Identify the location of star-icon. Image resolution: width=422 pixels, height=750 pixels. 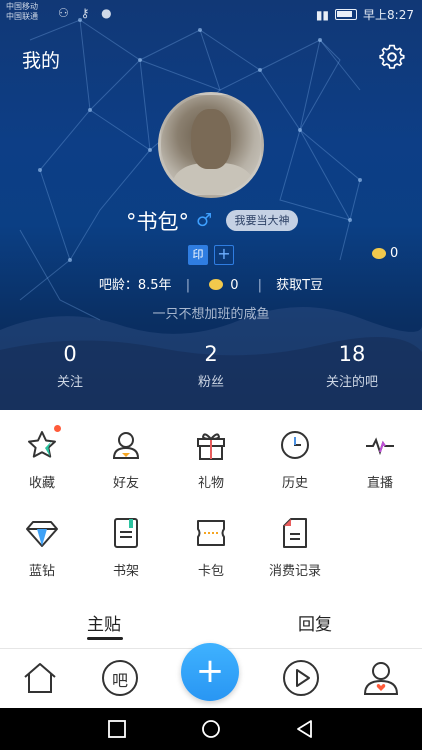
(43, 443).